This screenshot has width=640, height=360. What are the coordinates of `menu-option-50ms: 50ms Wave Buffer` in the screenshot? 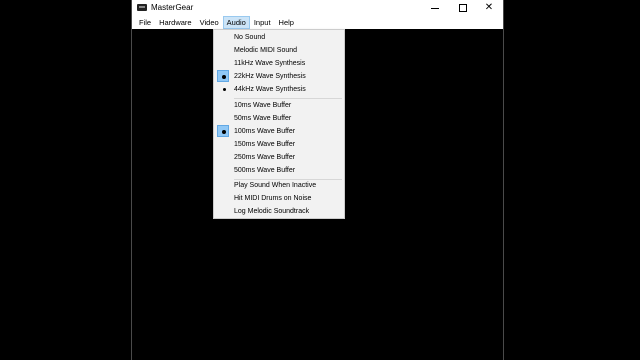 It's located at (279, 118).